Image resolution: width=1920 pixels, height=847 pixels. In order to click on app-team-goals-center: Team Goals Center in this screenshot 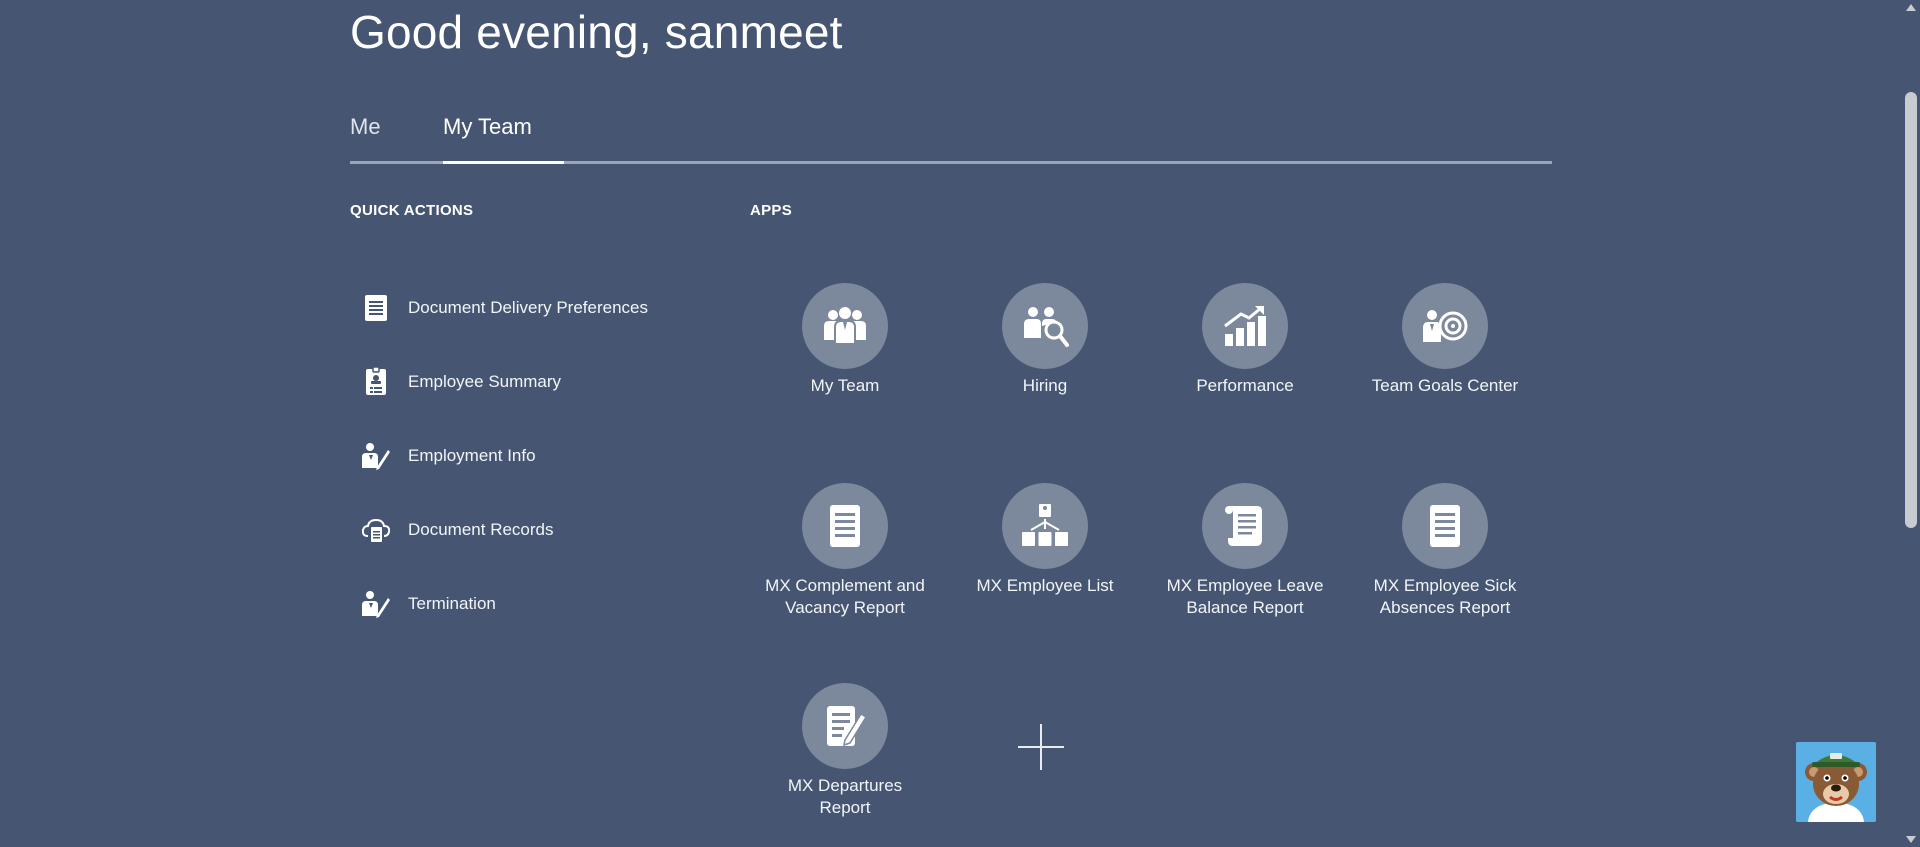, I will do `click(1445, 340)`.